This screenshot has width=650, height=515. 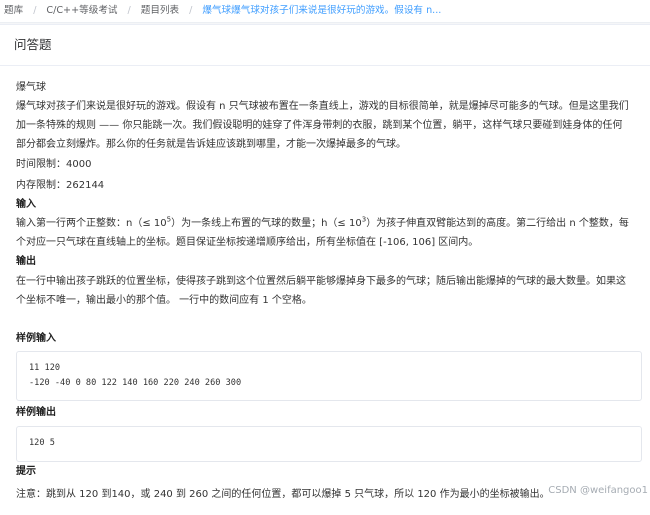 I want to click on memory-limit-value: 262144, so click(x=85, y=185).